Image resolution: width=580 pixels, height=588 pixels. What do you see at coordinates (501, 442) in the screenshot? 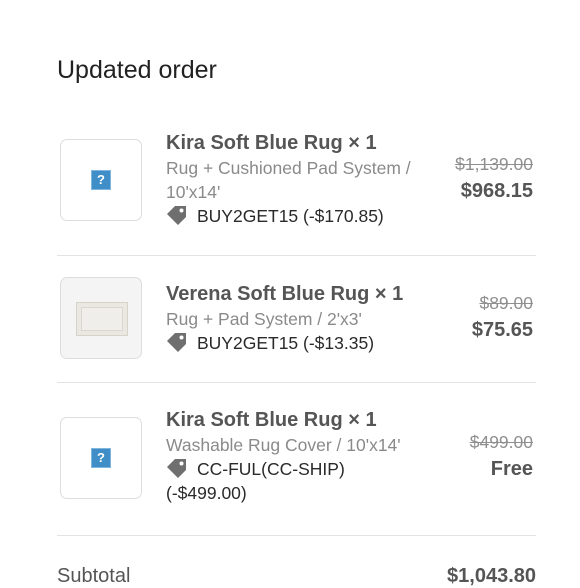
I see `original-price: $499.00` at bounding box center [501, 442].